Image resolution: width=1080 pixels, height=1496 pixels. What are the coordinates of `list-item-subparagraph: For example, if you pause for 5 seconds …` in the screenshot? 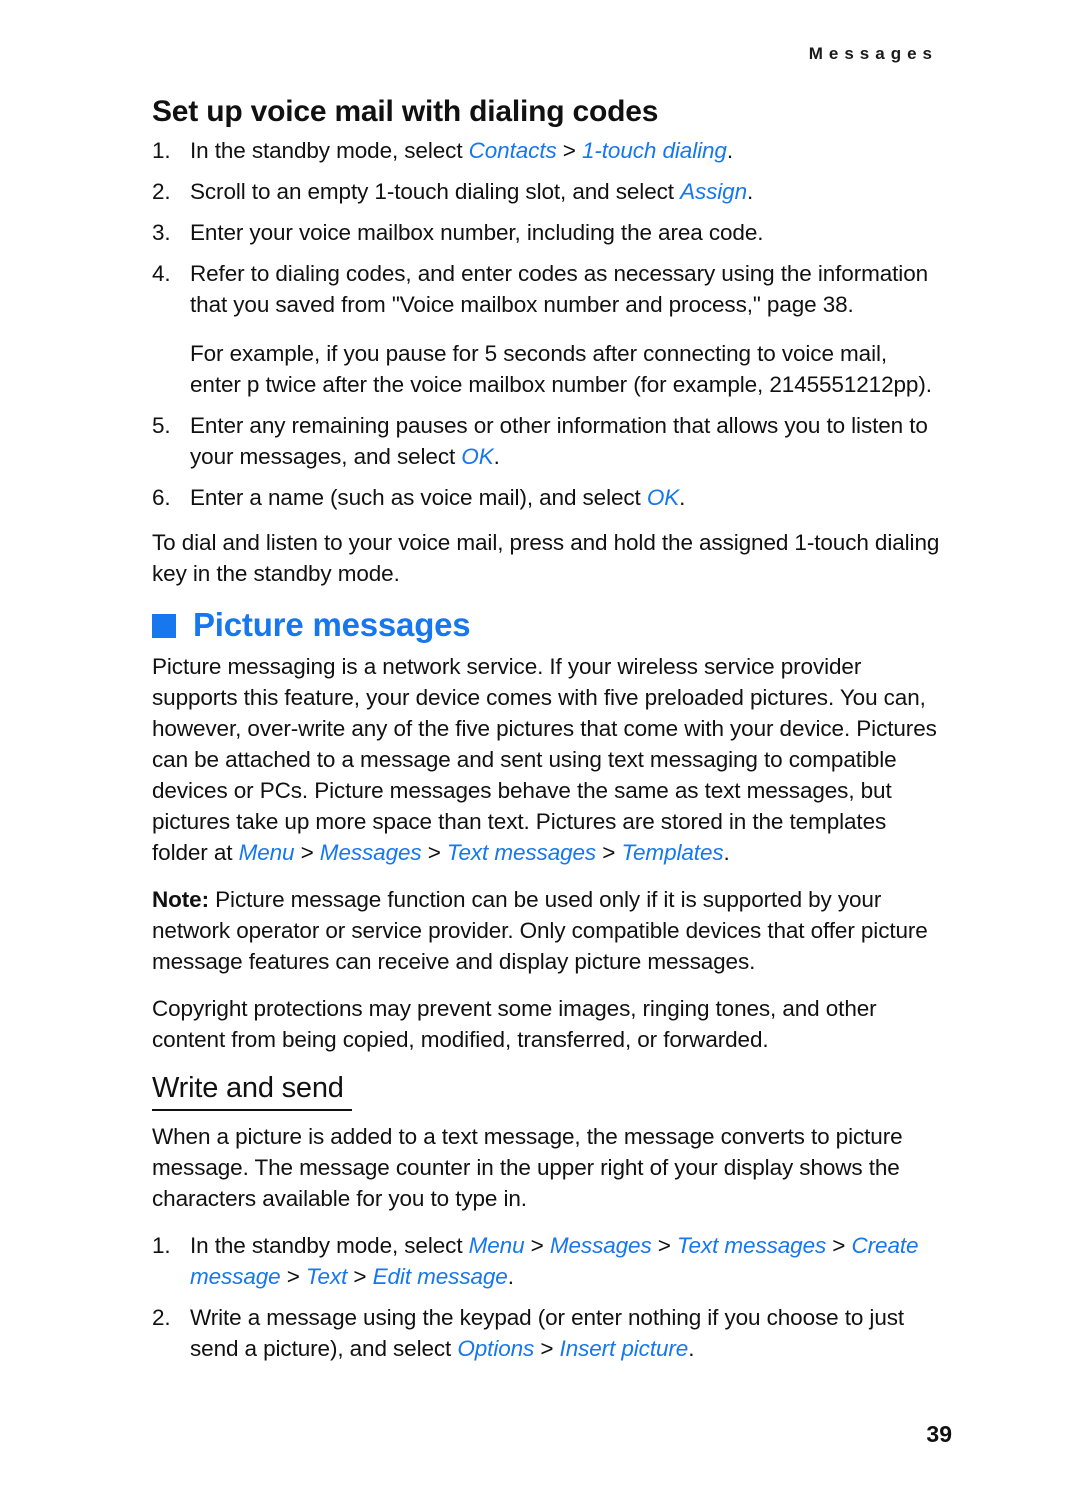 It's located at (561, 369).